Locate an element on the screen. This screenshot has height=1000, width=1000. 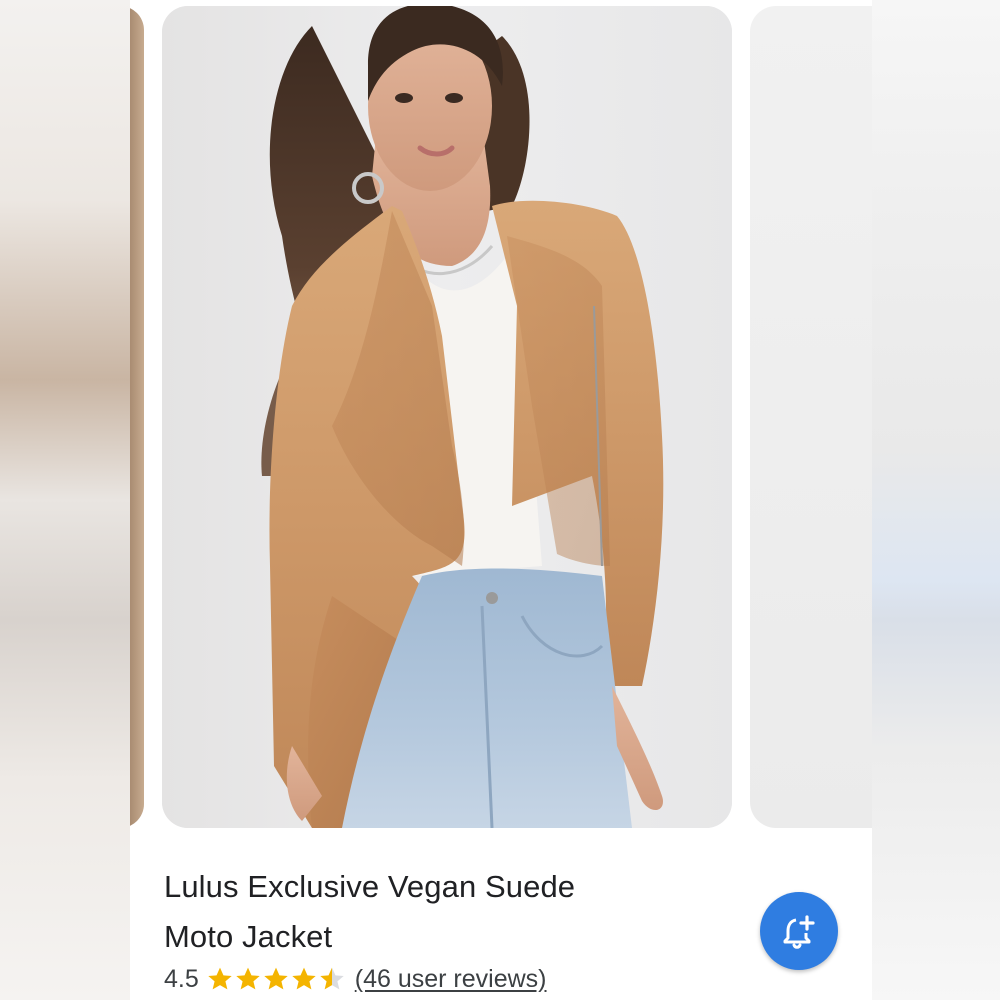
rating-value: 4.5 is located at coordinates (181, 978).